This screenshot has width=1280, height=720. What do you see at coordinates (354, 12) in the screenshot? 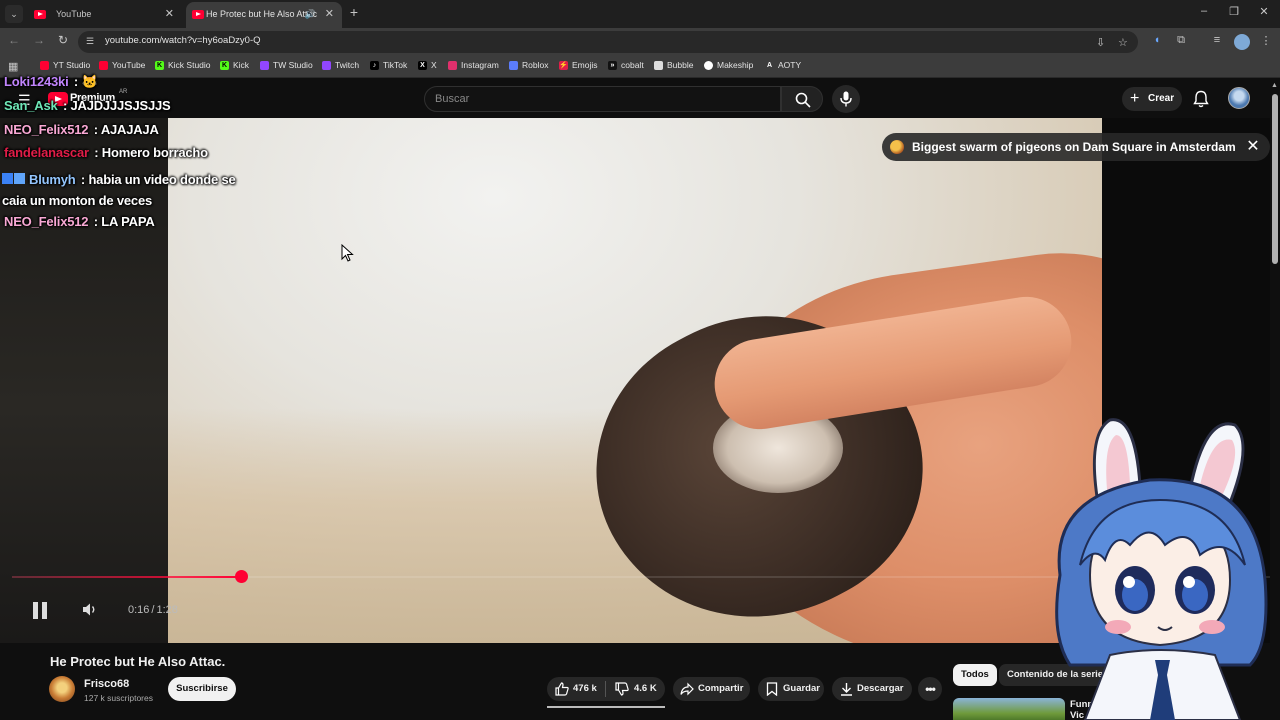
I see `new-tab-plus-icon: +` at bounding box center [354, 12].